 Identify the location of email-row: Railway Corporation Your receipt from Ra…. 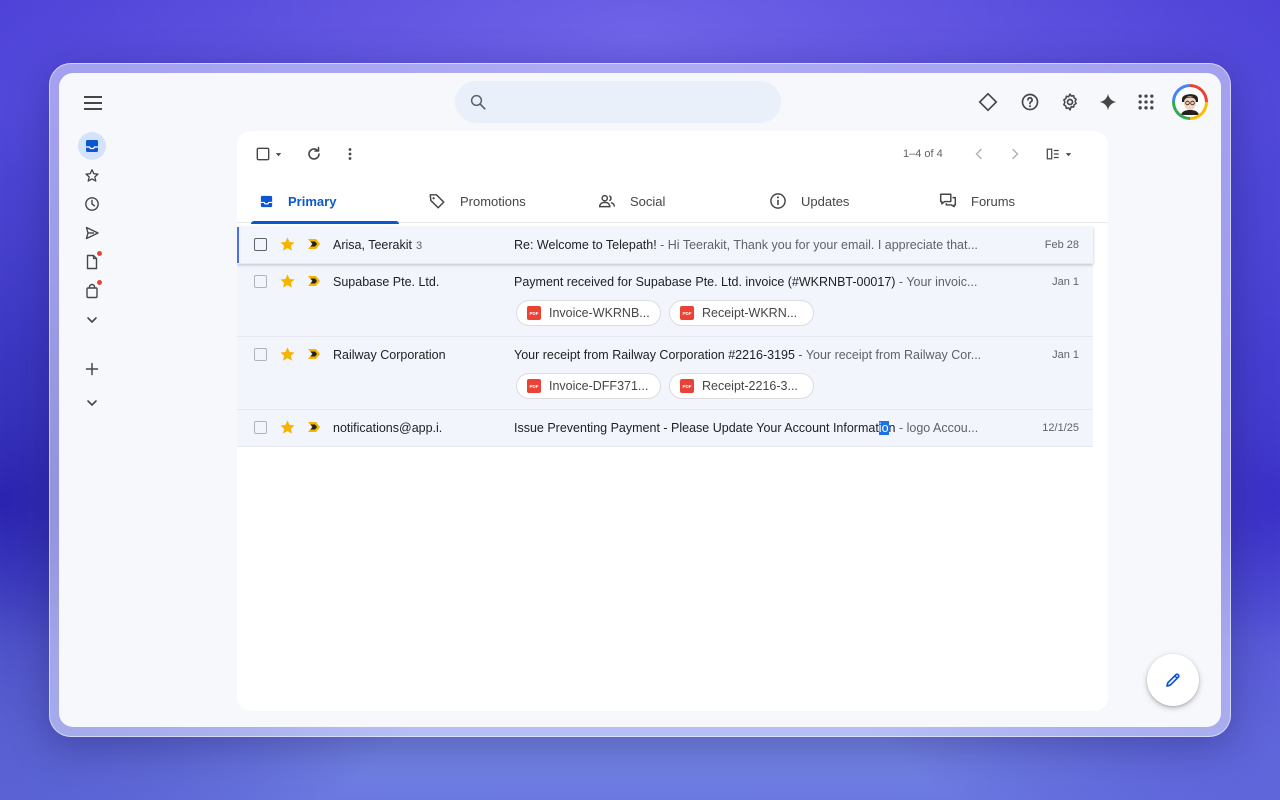
(665, 373).